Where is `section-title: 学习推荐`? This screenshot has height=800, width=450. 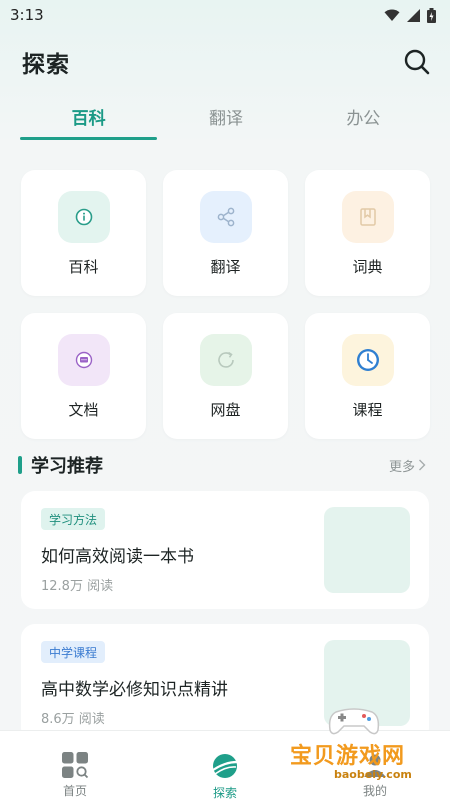
section-title: 学习推荐 is located at coordinates (67, 466).